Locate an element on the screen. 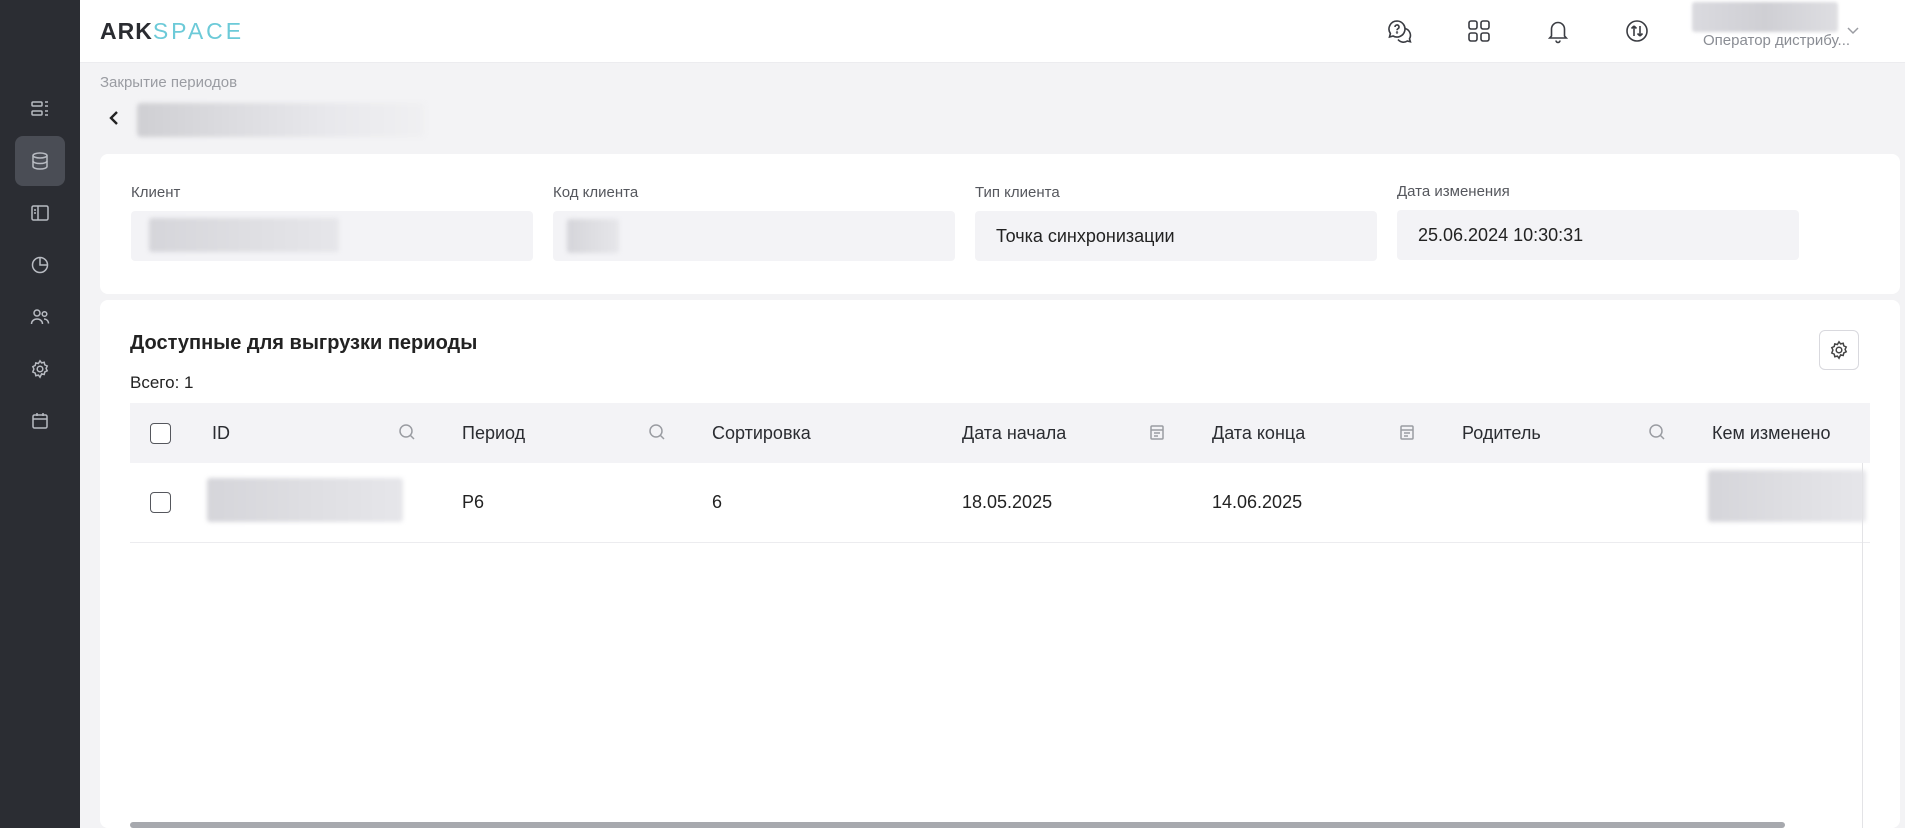 This screenshot has height=828, width=1905. database-icon is located at coordinates (40, 161).